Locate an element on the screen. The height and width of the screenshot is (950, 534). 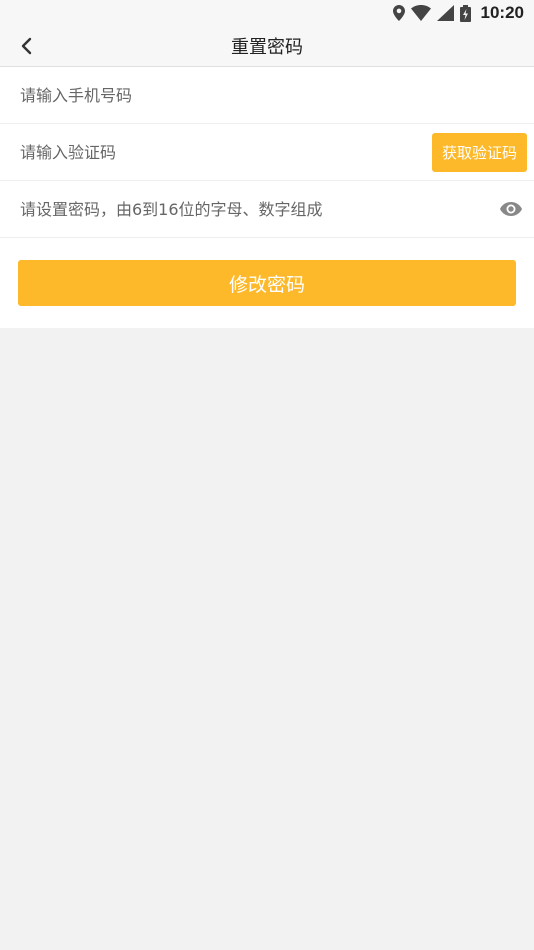
status-bar: 10:20 is located at coordinates (267, 13).